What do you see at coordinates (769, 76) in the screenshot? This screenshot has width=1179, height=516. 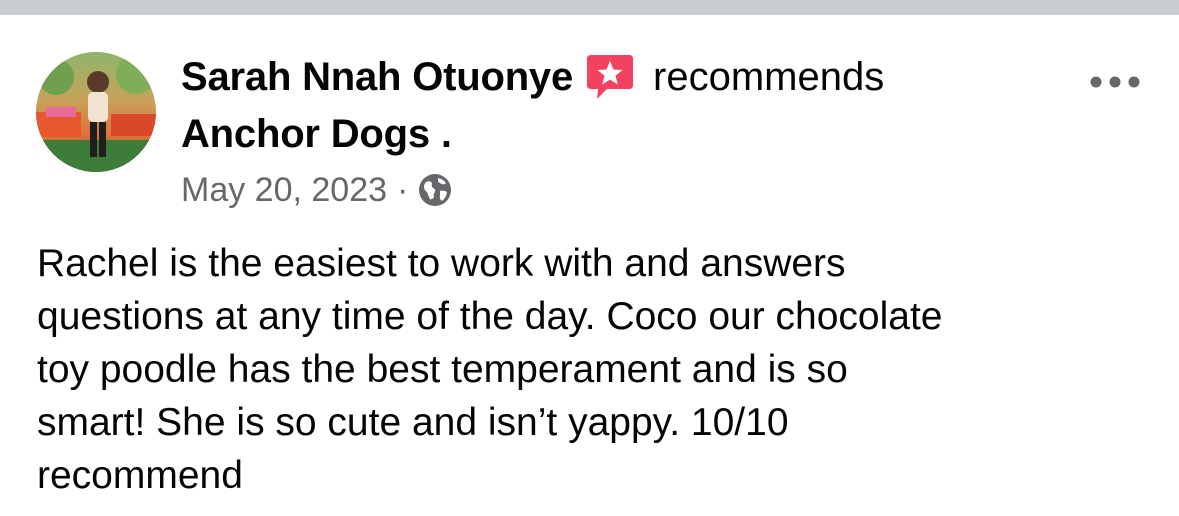 I see `action-text: recommends` at bounding box center [769, 76].